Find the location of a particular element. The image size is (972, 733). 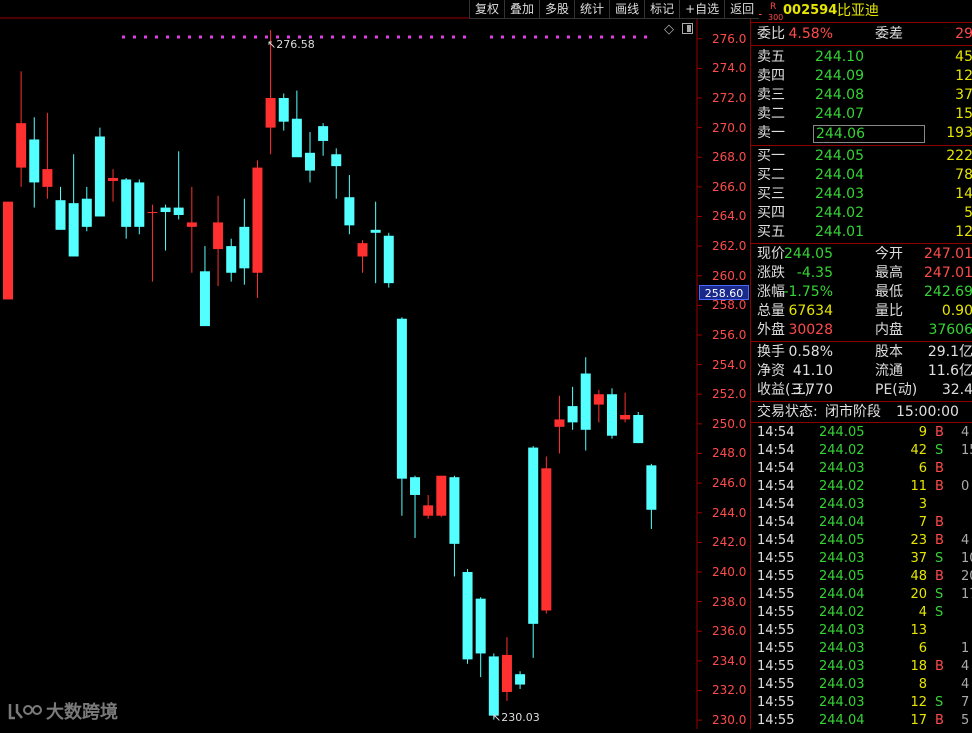

tick-row-8: 14:55 244.05 48 B 20 is located at coordinates (861, 577).